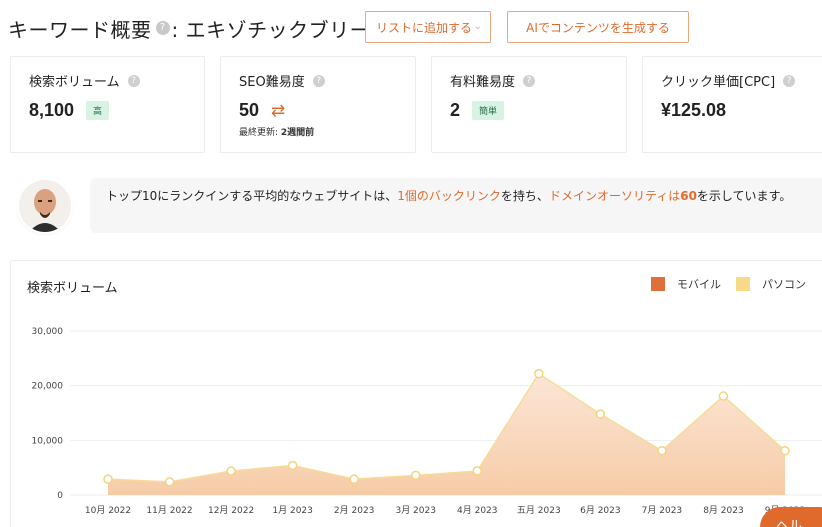 Image resolution: width=822 pixels, height=527 pixels. I want to click on status-badge: 簡単, so click(488, 110).